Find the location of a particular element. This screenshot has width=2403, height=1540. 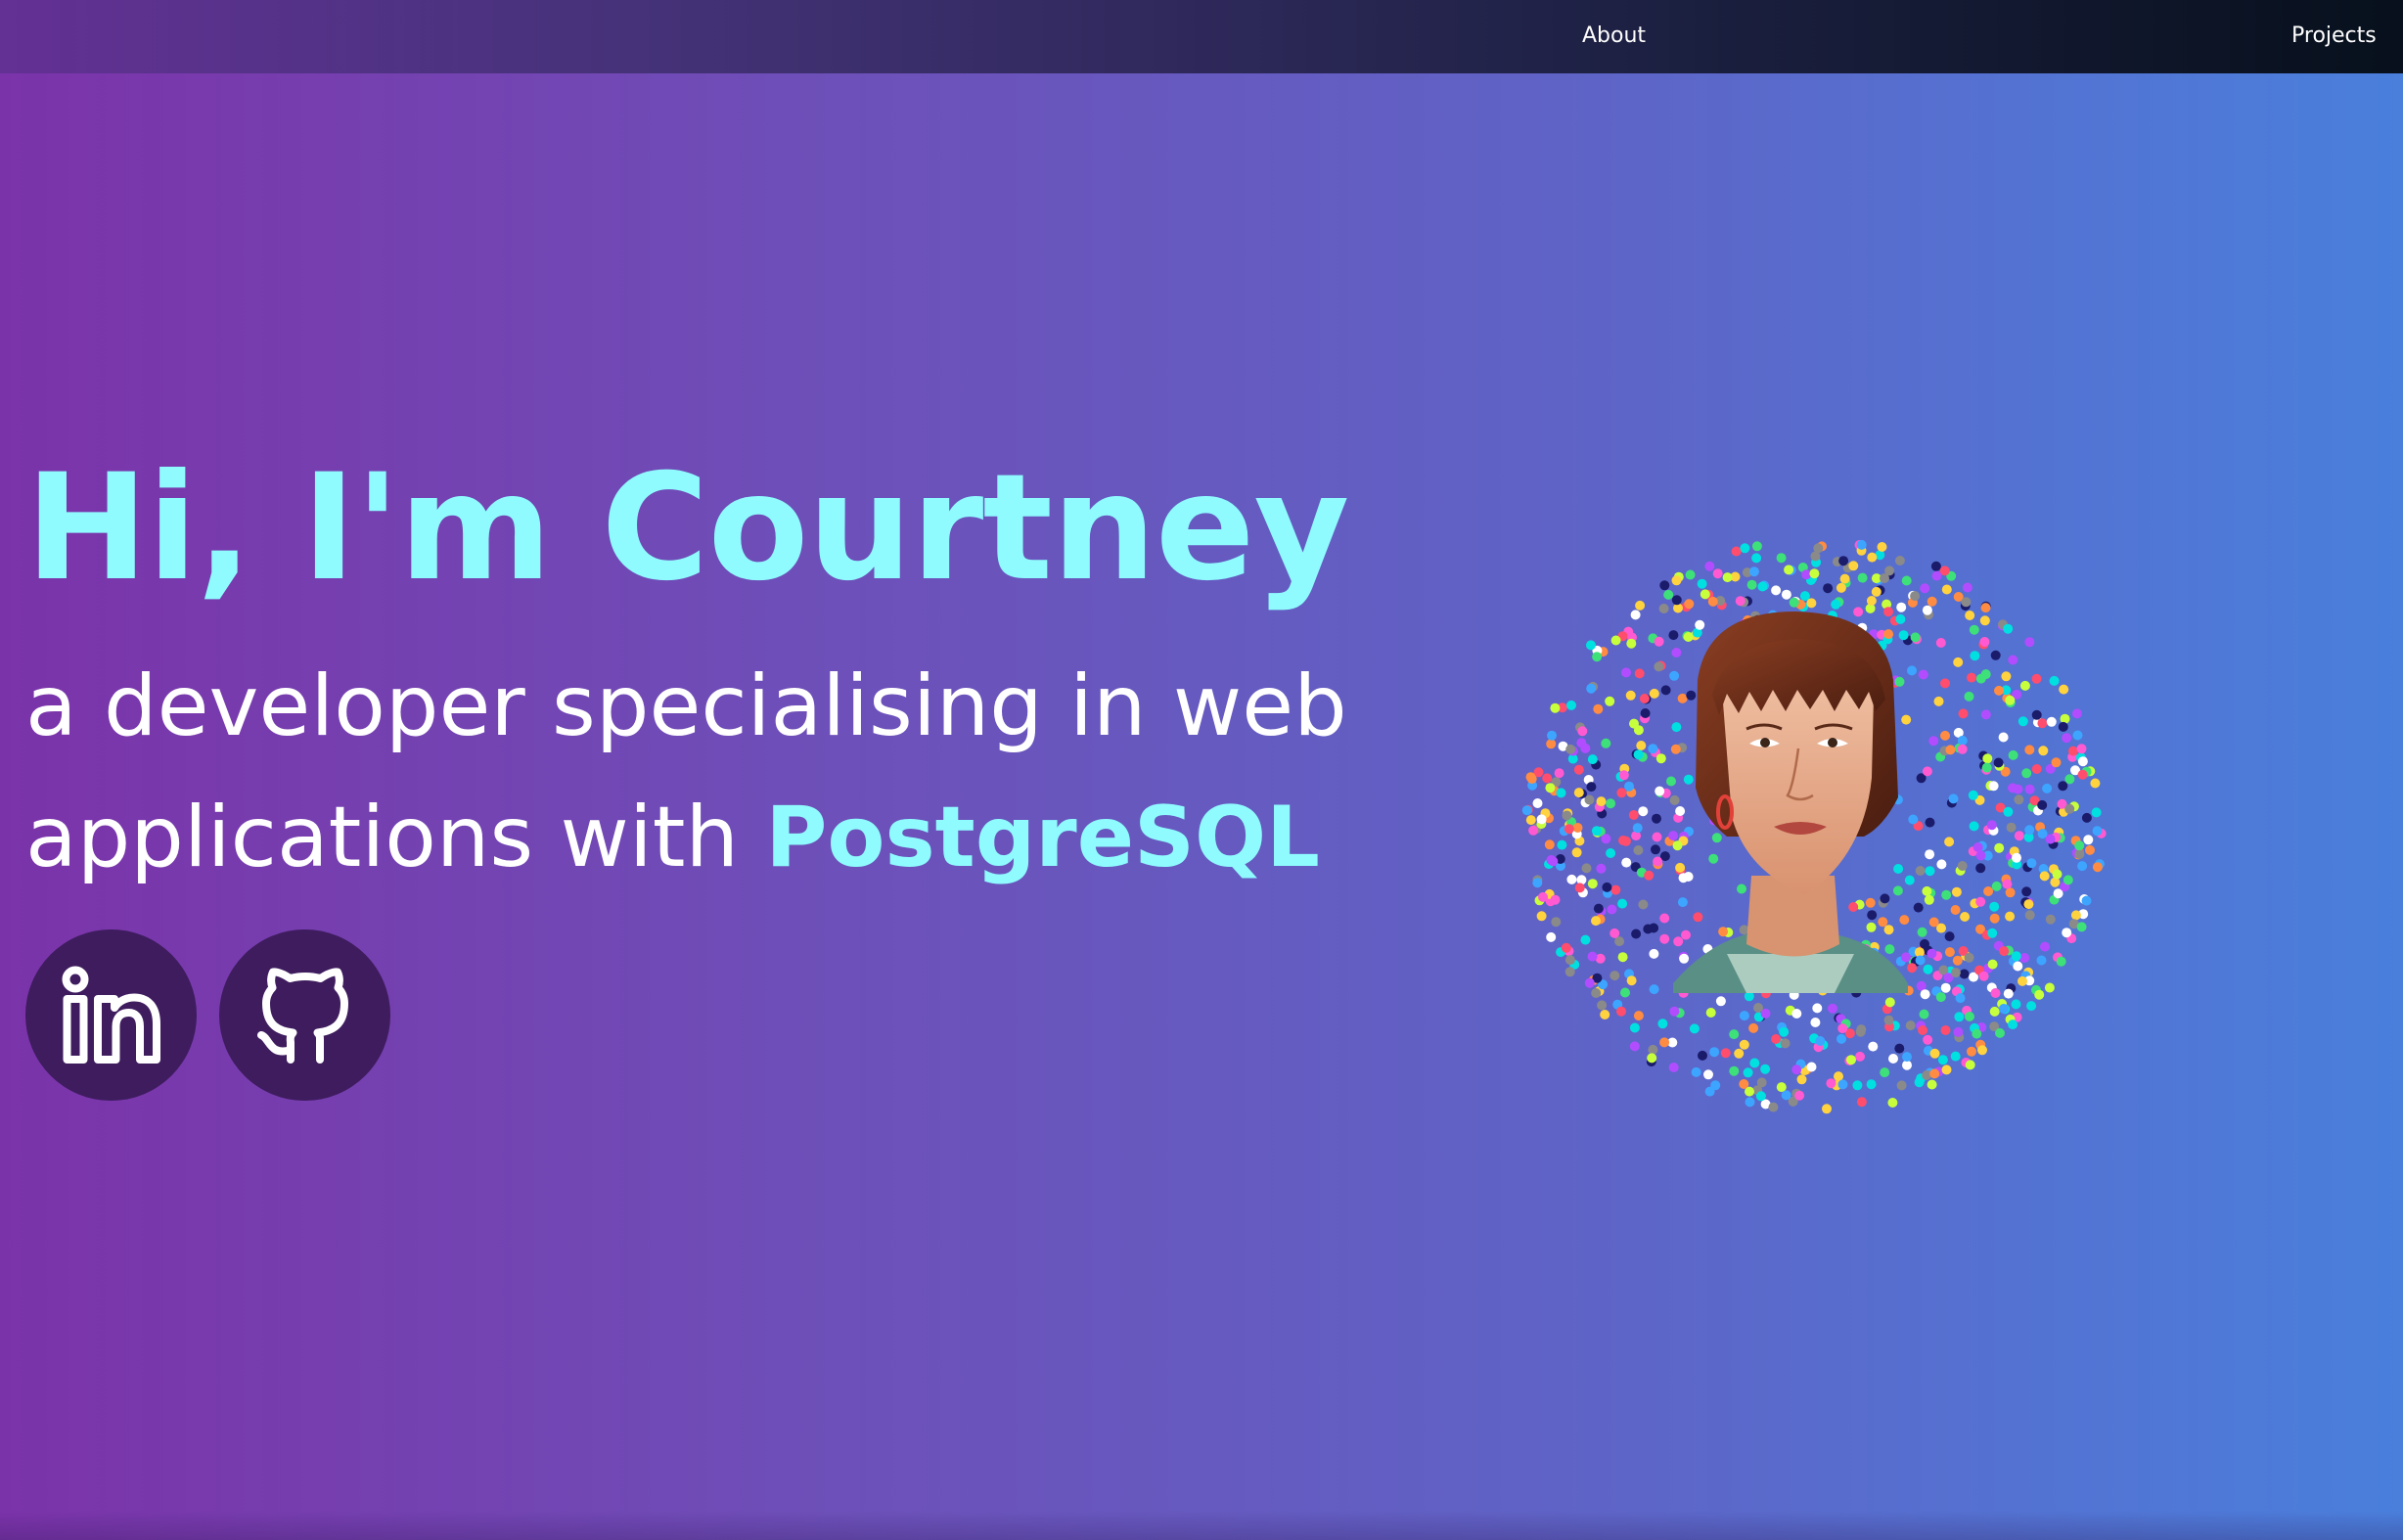

nav-link-about: About is located at coordinates (1614, 36).